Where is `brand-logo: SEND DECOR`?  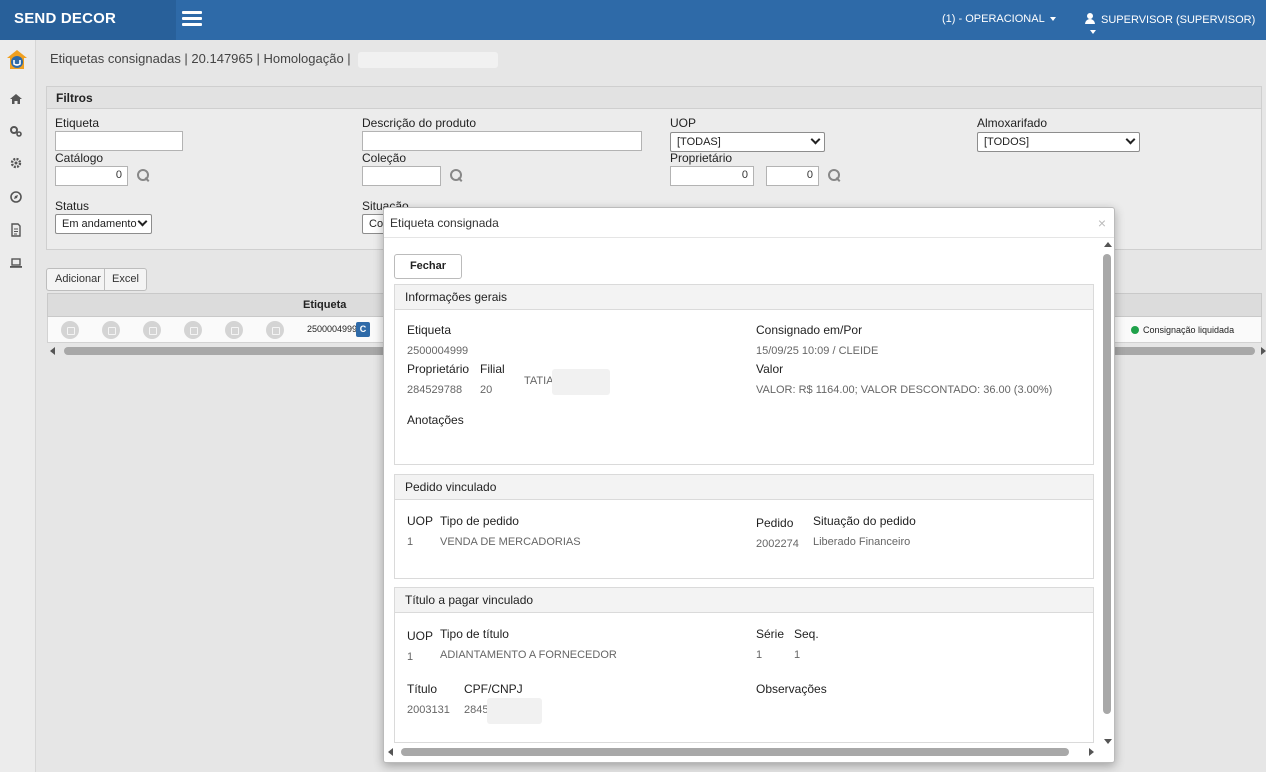
brand-logo: SEND DECOR is located at coordinates (88, 20).